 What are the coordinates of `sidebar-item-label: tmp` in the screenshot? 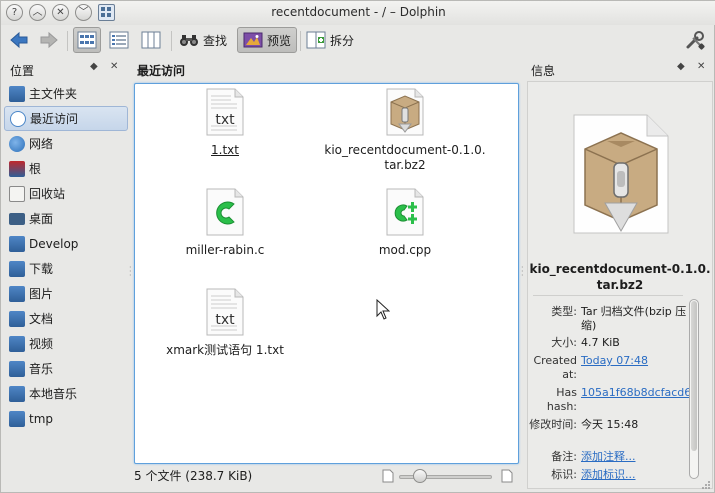 It's located at (41, 418).